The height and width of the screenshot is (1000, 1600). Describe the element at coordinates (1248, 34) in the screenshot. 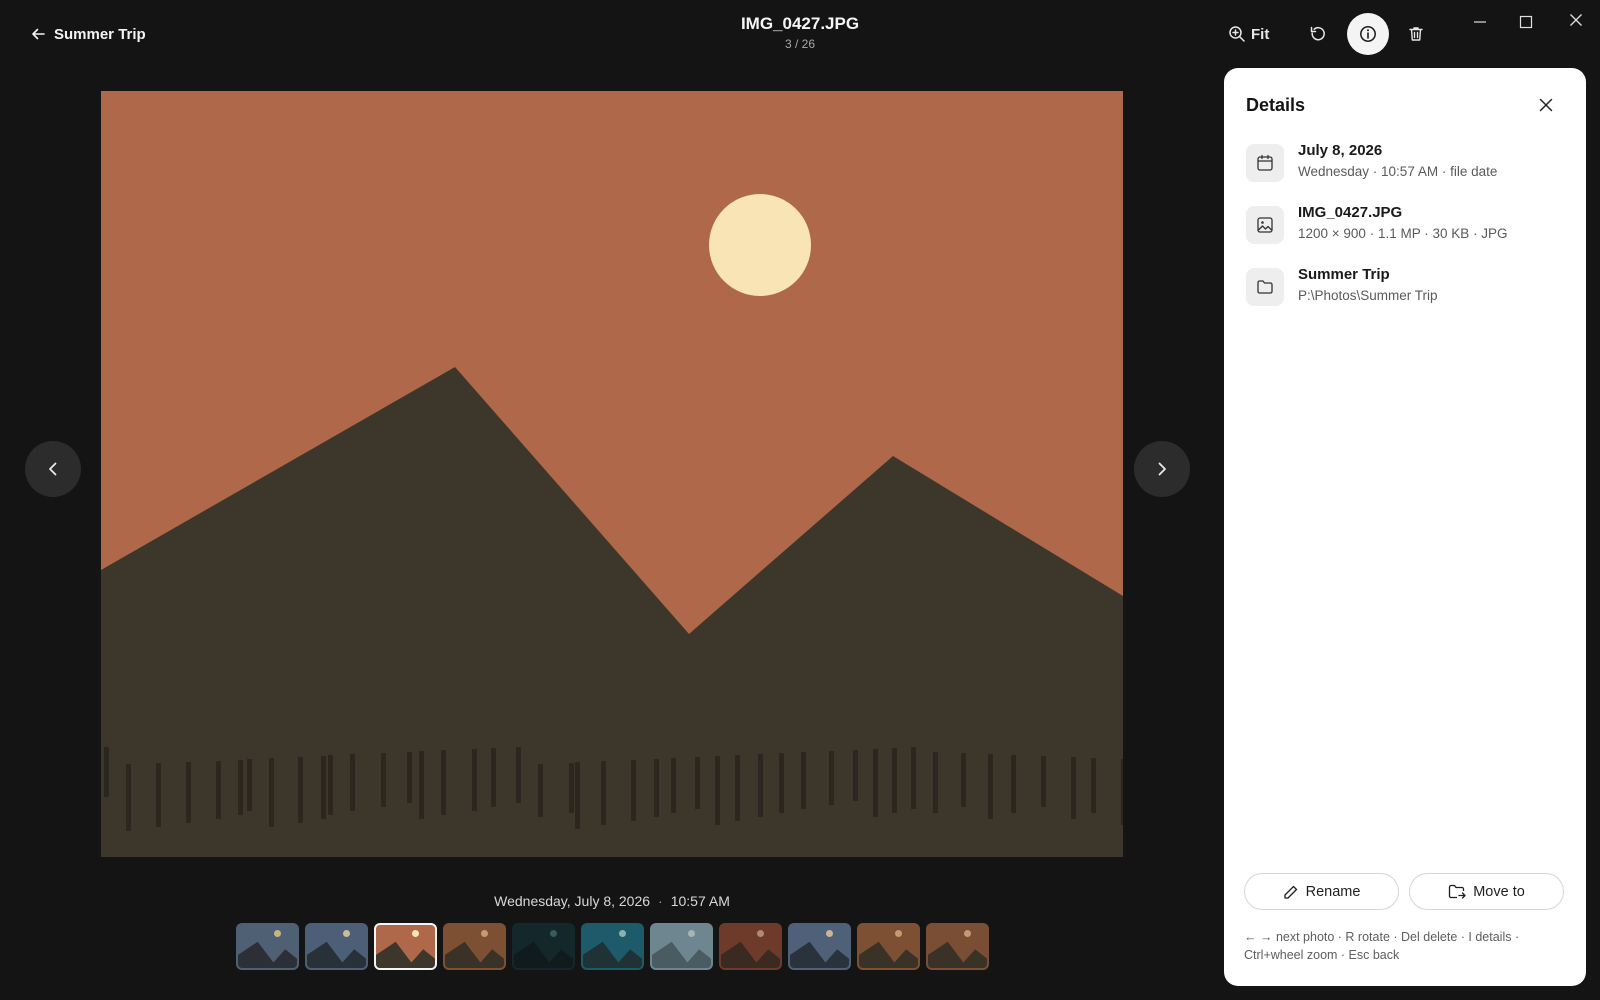

I see `fit-button: Fit` at that location.